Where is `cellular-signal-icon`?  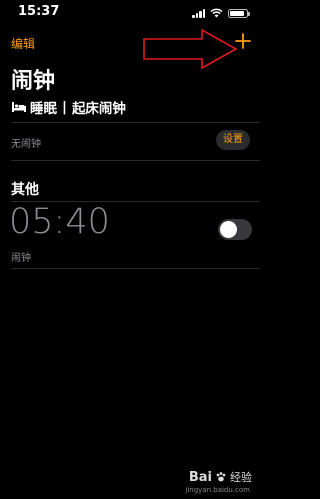 cellular-signal-icon is located at coordinates (198, 13).